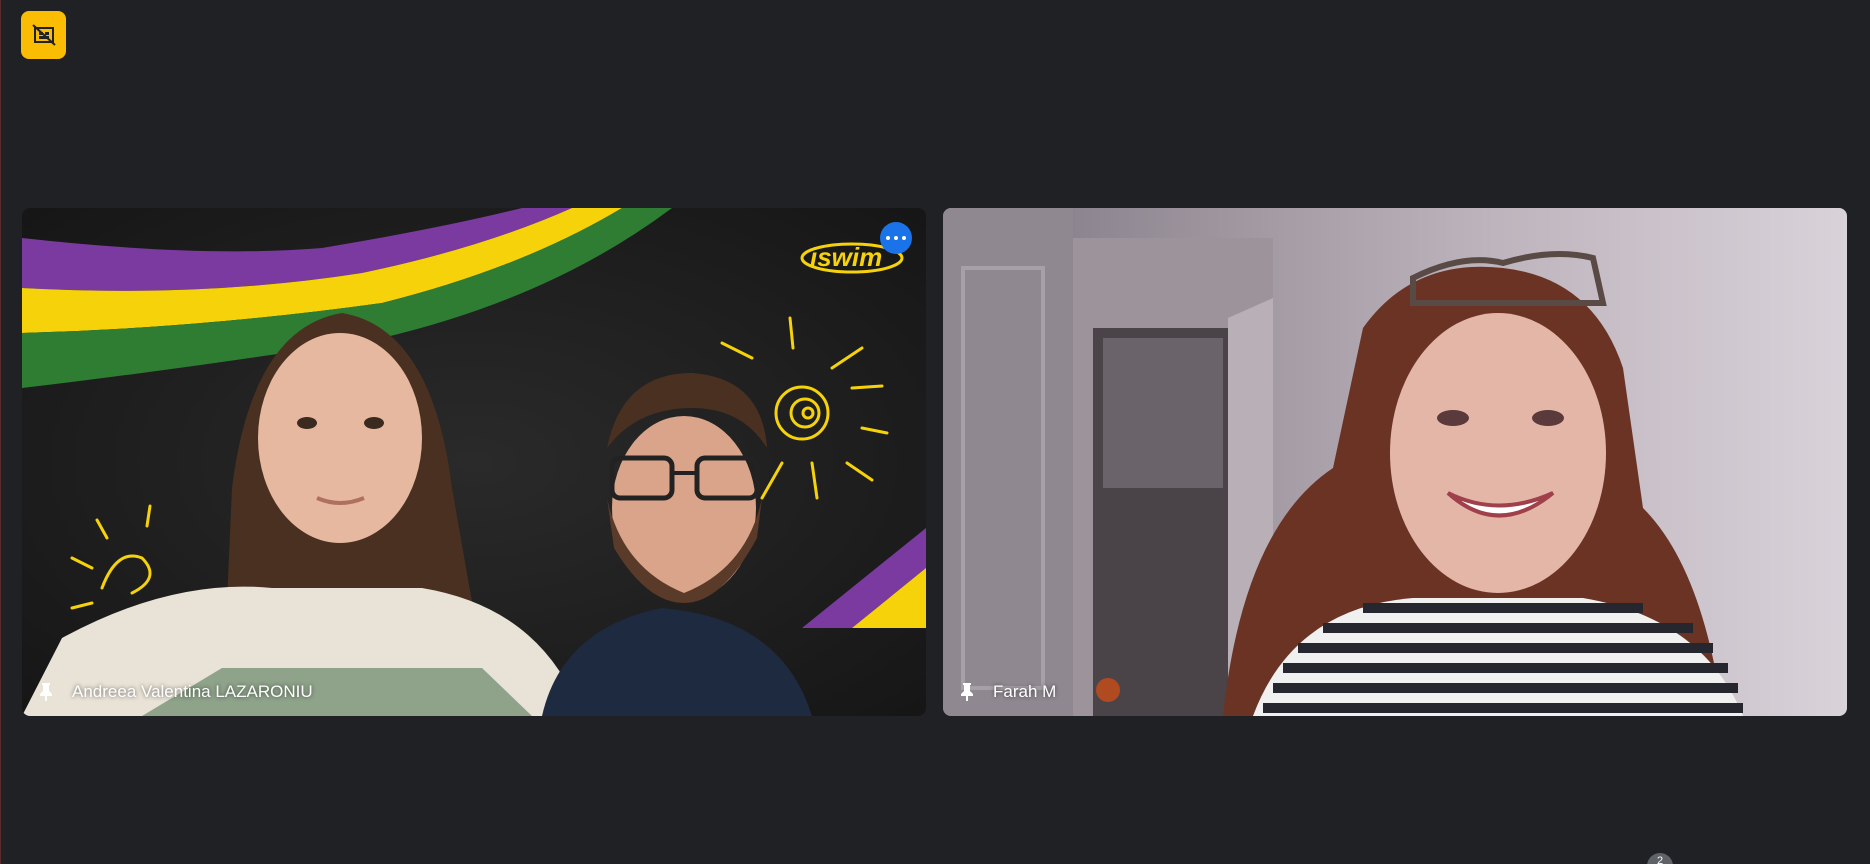 This screenshot has width=1870, height=864. I want to click on presentation-status-badge, so click(43, 35).